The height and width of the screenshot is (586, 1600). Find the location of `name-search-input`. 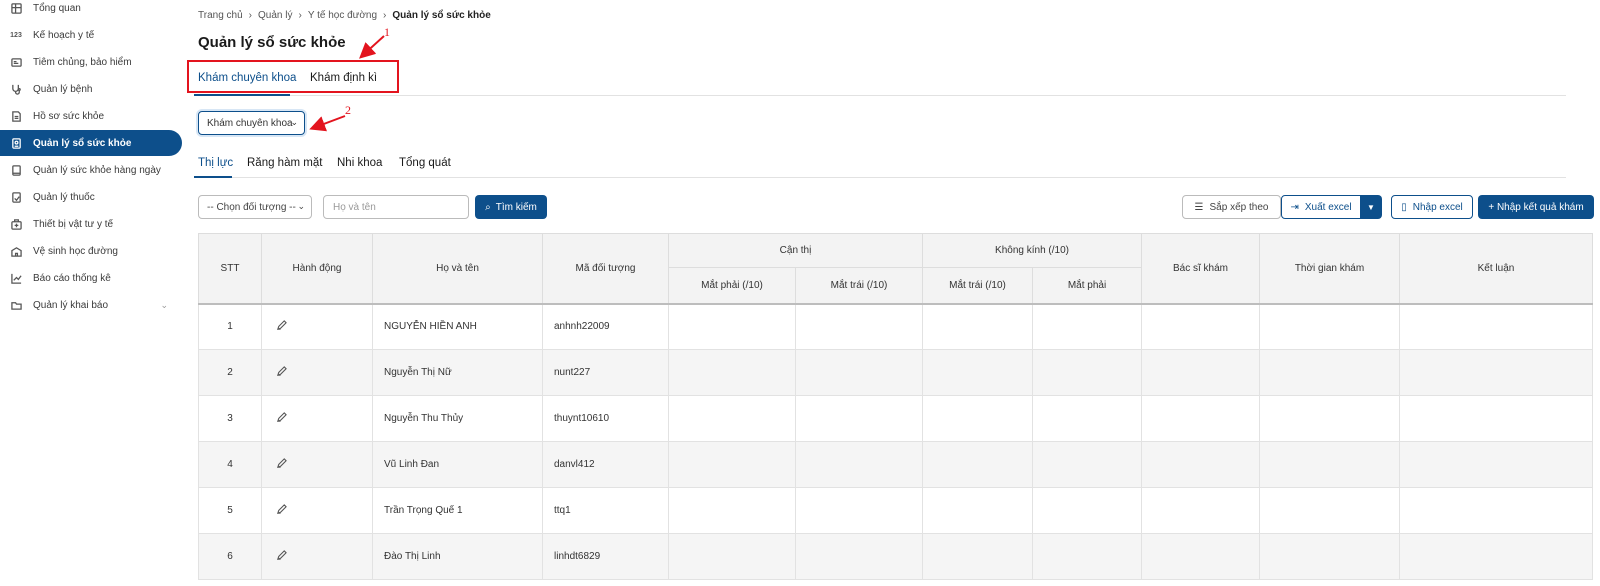

name-search-input is located at coordinates (396, 207).